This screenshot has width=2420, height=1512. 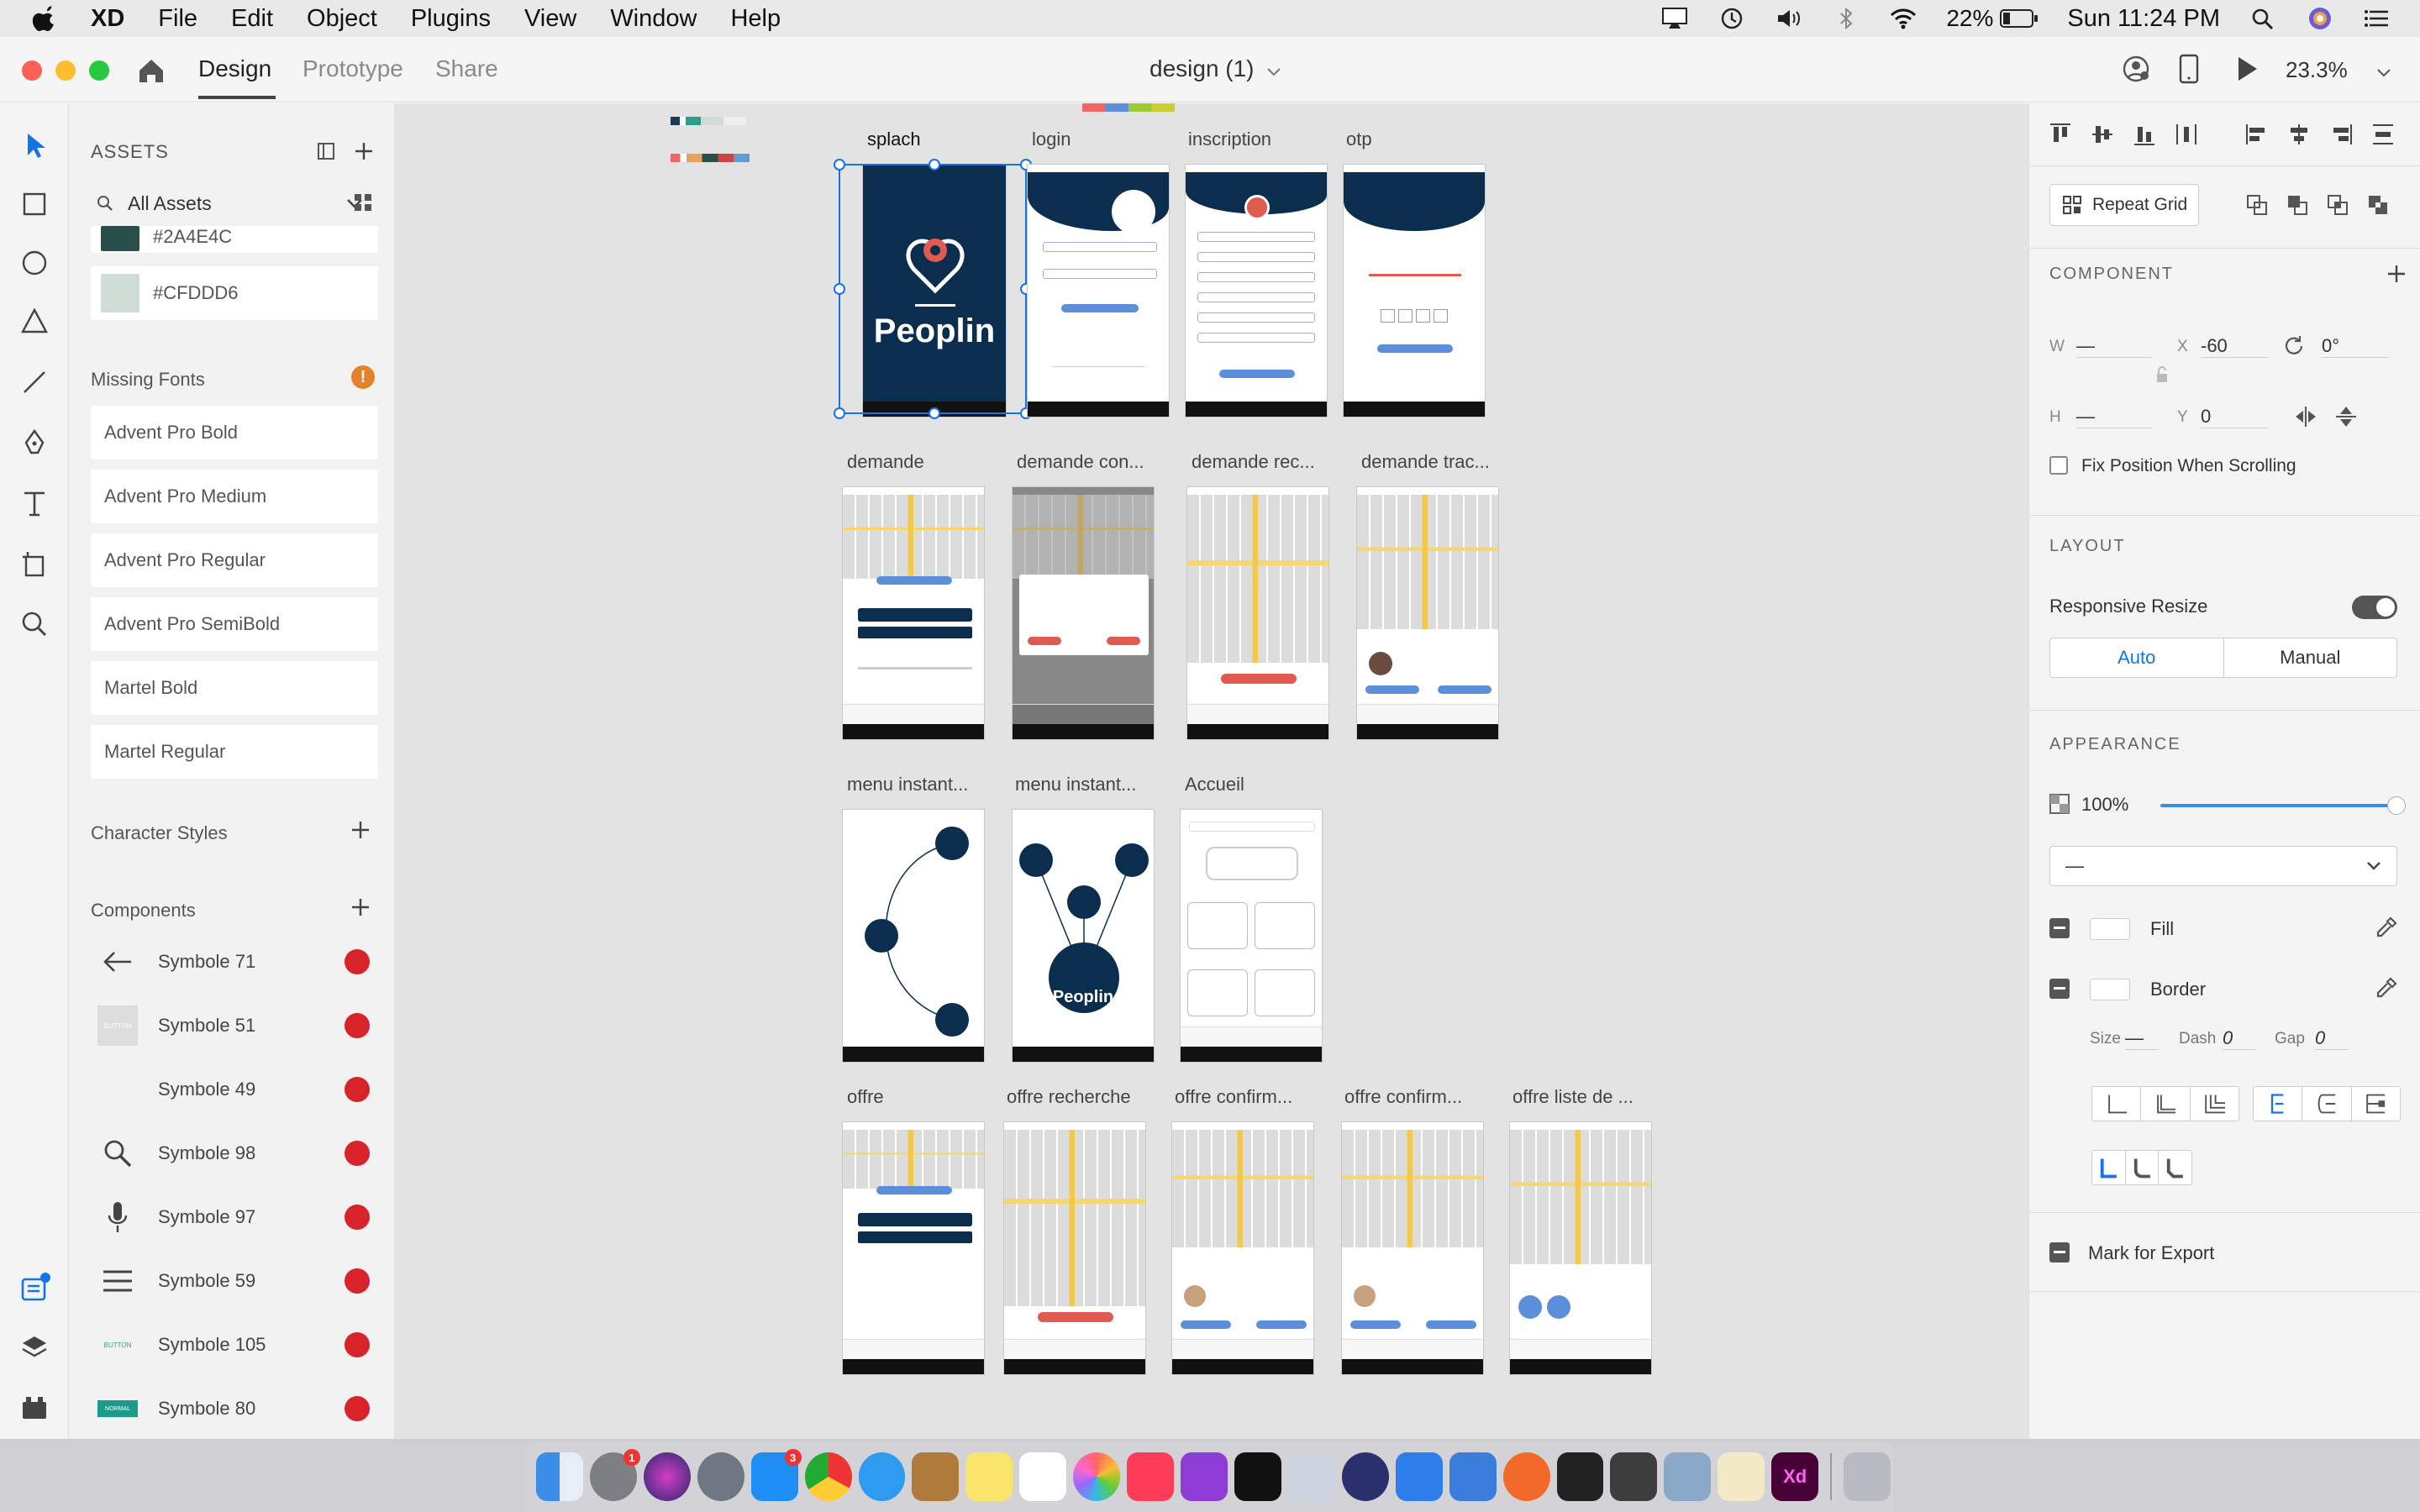 What do you see at coordinates (2247, 69) in the screenshot?
I see `play-preview-icon` at bounding box center [2247, 69].